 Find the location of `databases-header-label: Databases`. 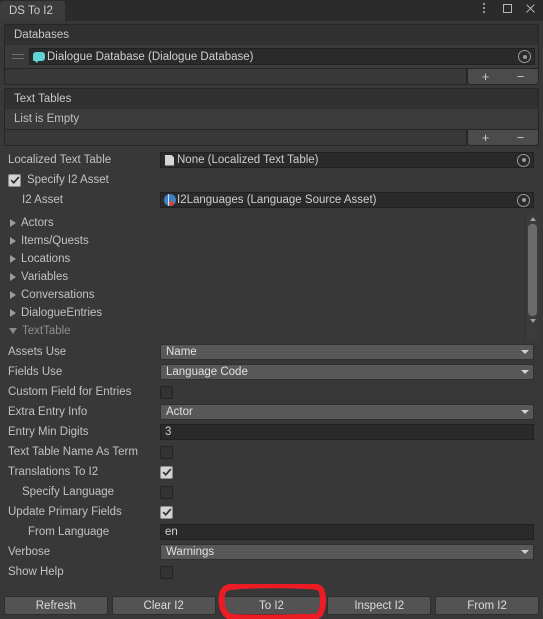

databases-header-label: Databases is located at coordinates (41, 34).